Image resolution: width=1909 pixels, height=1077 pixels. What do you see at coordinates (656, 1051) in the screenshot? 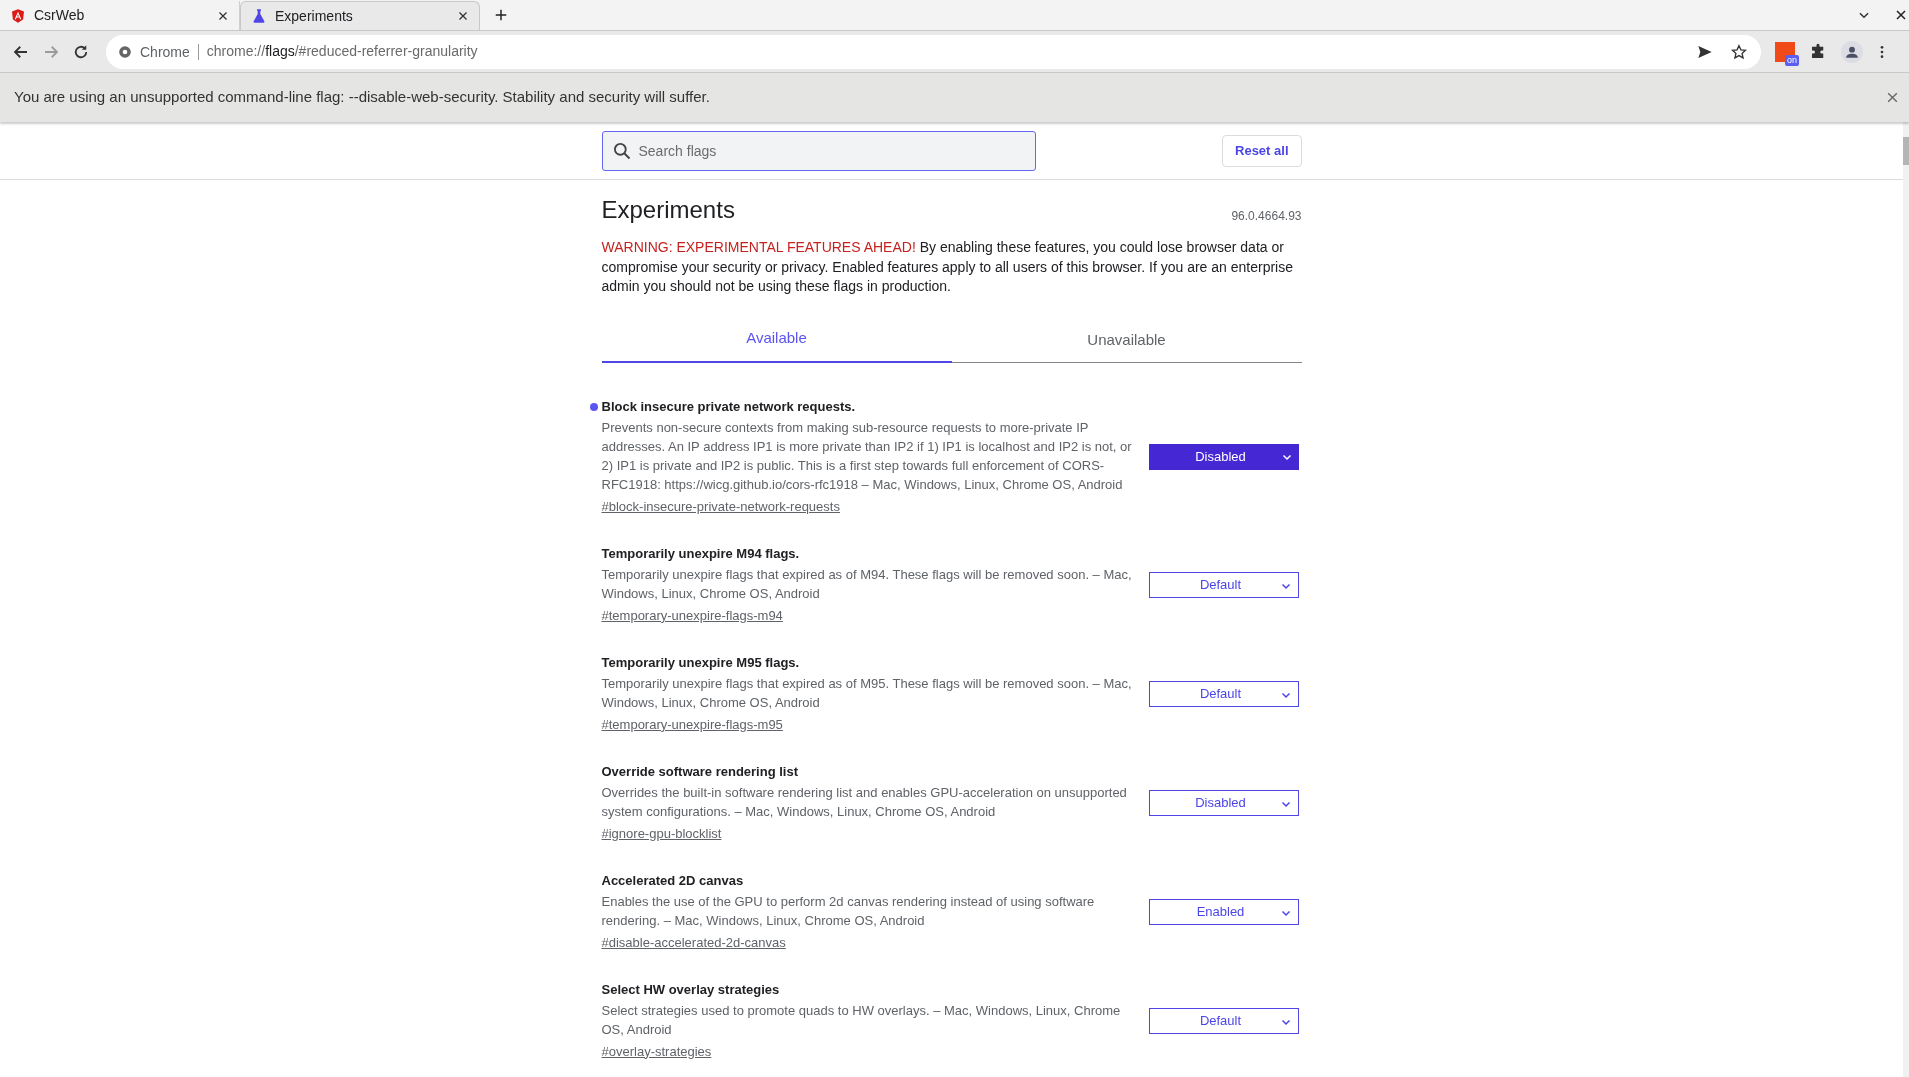
I see `flag-link: #overlay-strategies` at bounding box center [656, 1051].